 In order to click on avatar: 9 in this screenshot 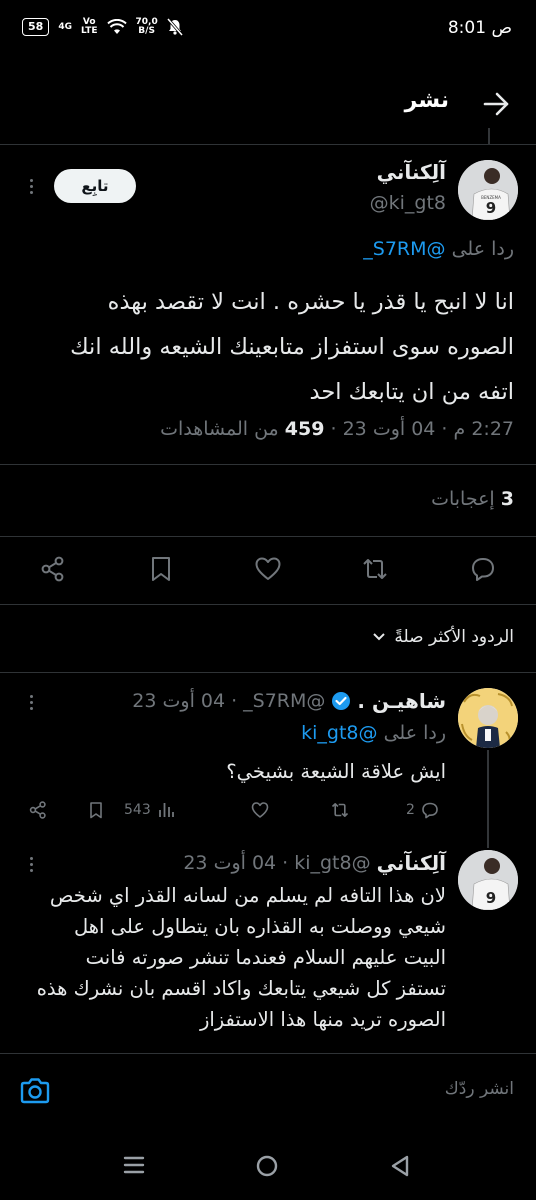, I will do `click(488, 880)`.